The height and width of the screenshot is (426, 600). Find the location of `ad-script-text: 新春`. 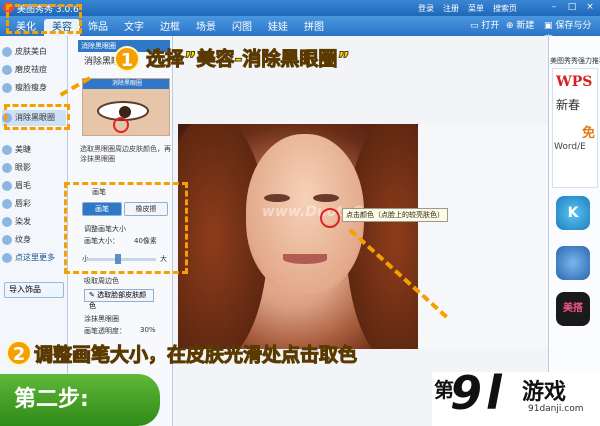

ad-script-text: 新春 is located at coordinates (568, 105).